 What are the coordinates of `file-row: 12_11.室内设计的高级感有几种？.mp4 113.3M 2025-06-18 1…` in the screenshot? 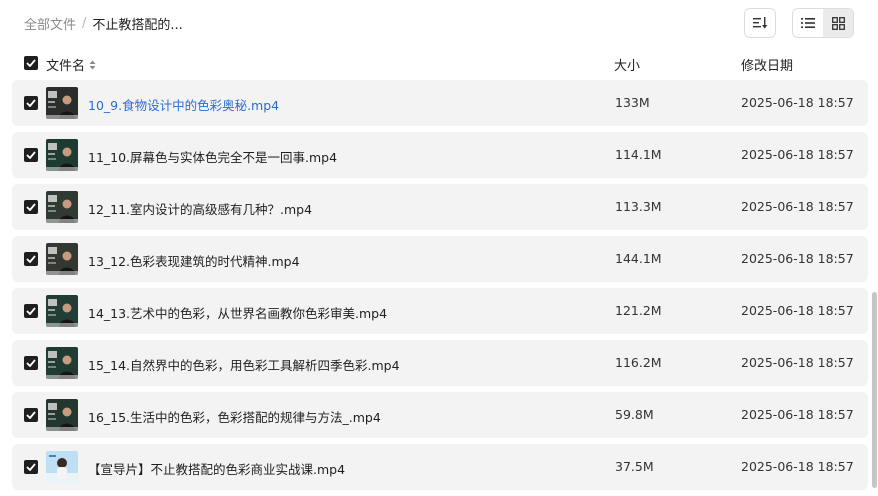 It's located at (440, 207).